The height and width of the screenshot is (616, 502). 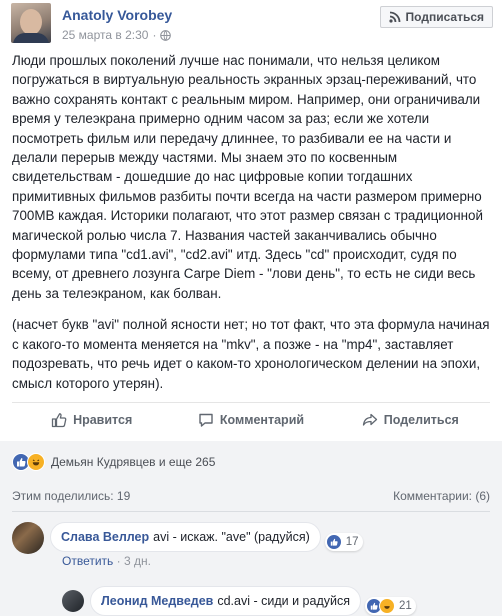 What do you see at coordinates (166, 35) in the screenshot?
I see `globe-icon` at bounding box center [166, 35].